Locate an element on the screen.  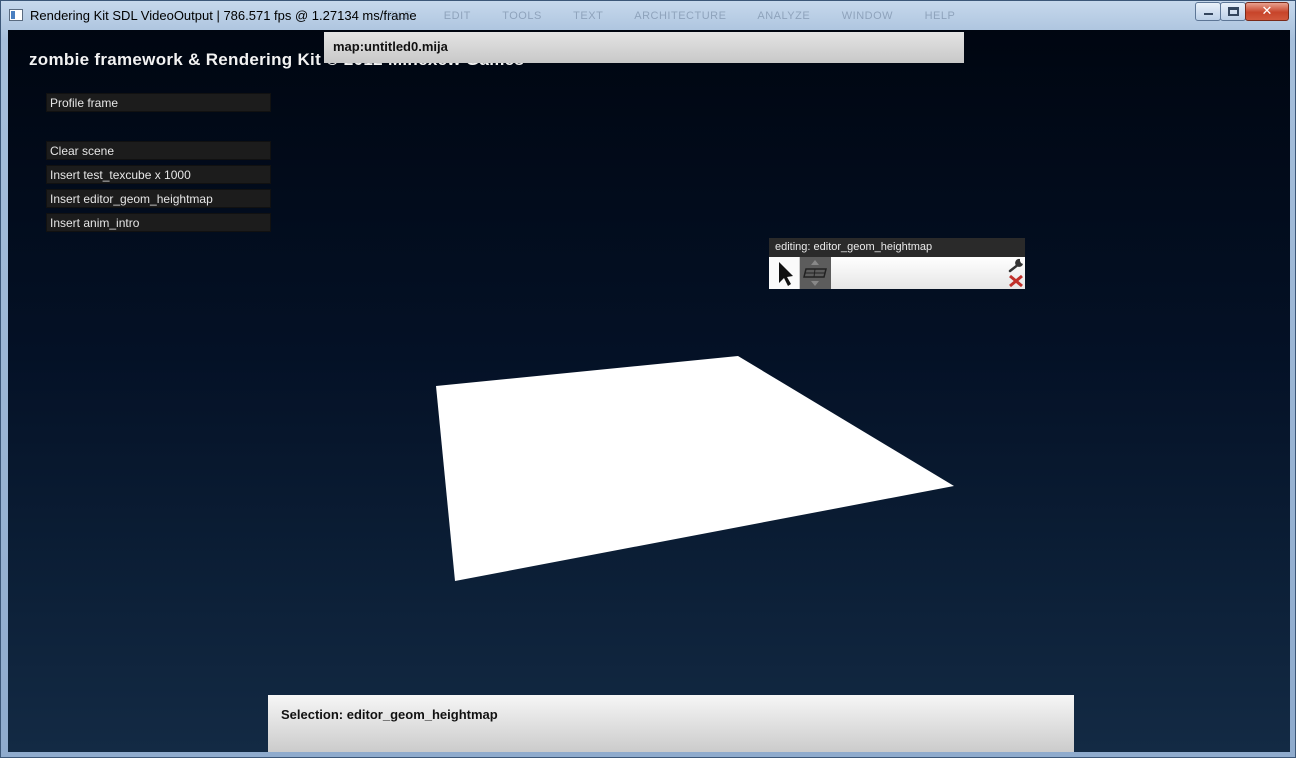
edit-panel-title: editing: editor_geom_heightmap is located at coordinates (897, 247).